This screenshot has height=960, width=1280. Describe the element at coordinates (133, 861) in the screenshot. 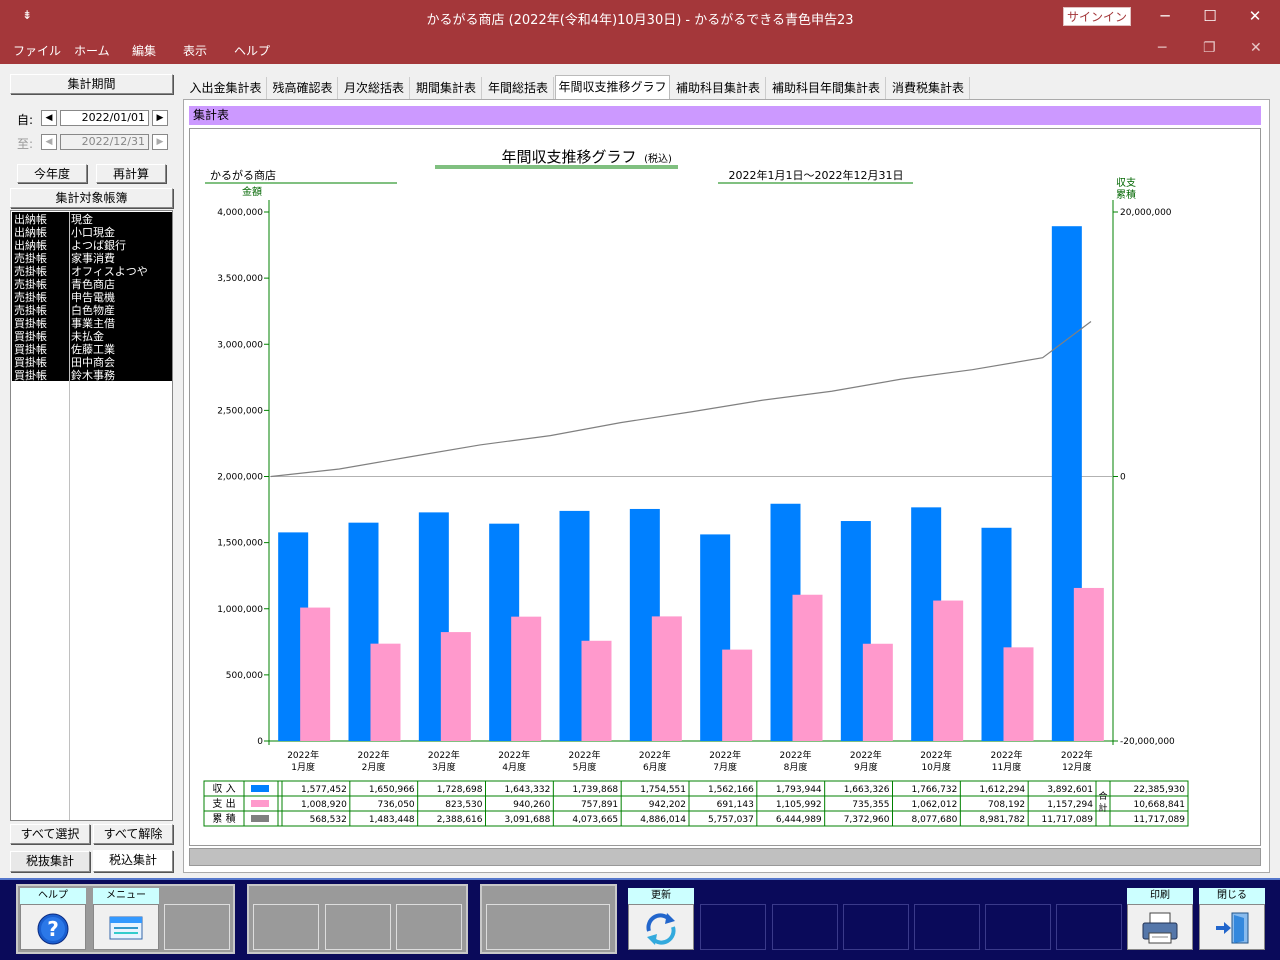

I see `tax-included-tab: 税込集計` at that location.